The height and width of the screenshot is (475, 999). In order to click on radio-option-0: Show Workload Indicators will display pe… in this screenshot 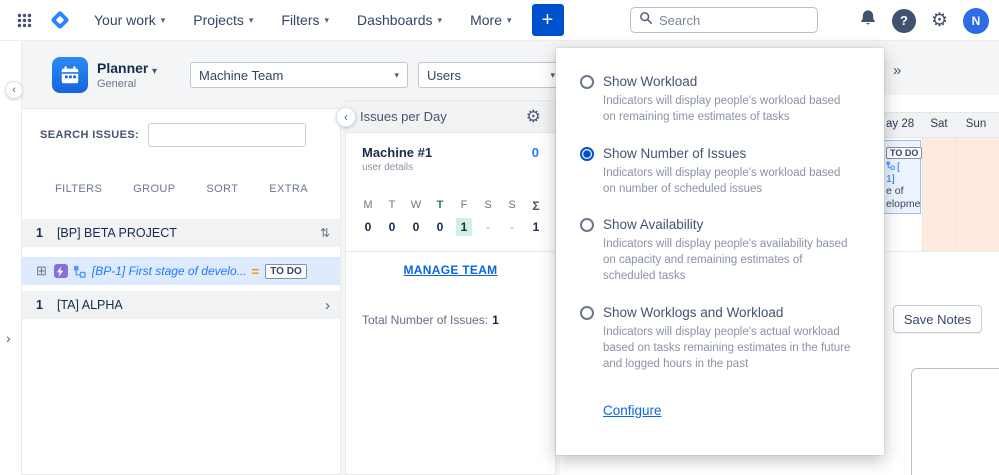, I will do `click(718, 100)`.